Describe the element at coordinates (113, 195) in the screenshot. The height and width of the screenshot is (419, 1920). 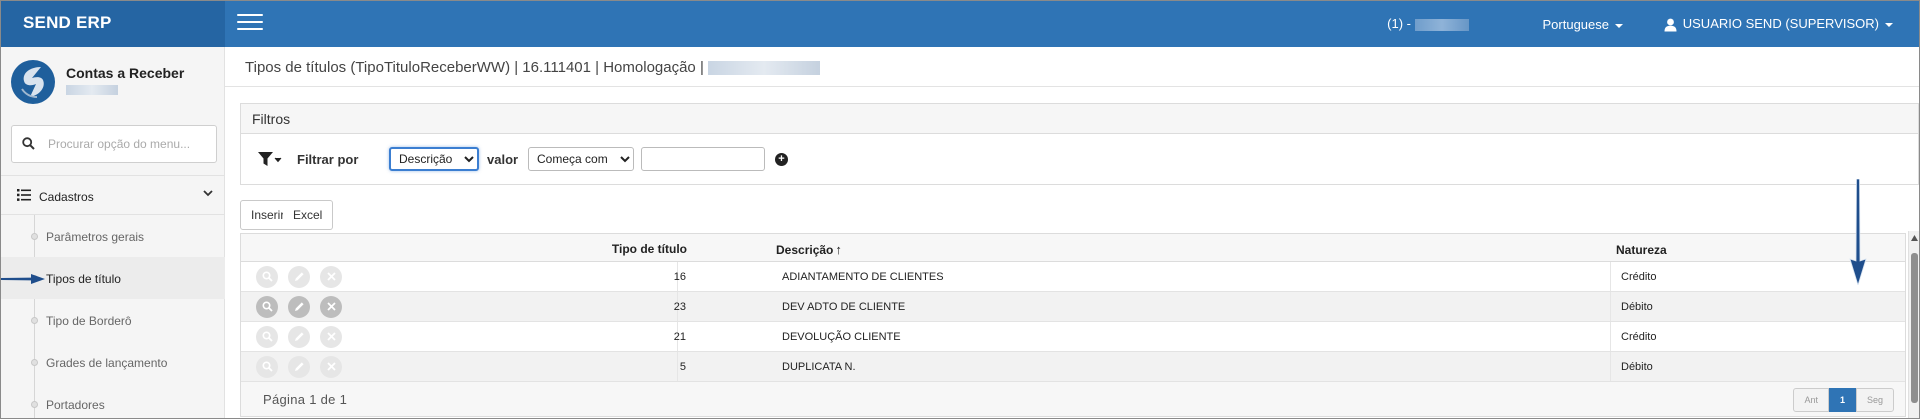
I see `sidebar-section-cadastros: Cadastros` at that location.